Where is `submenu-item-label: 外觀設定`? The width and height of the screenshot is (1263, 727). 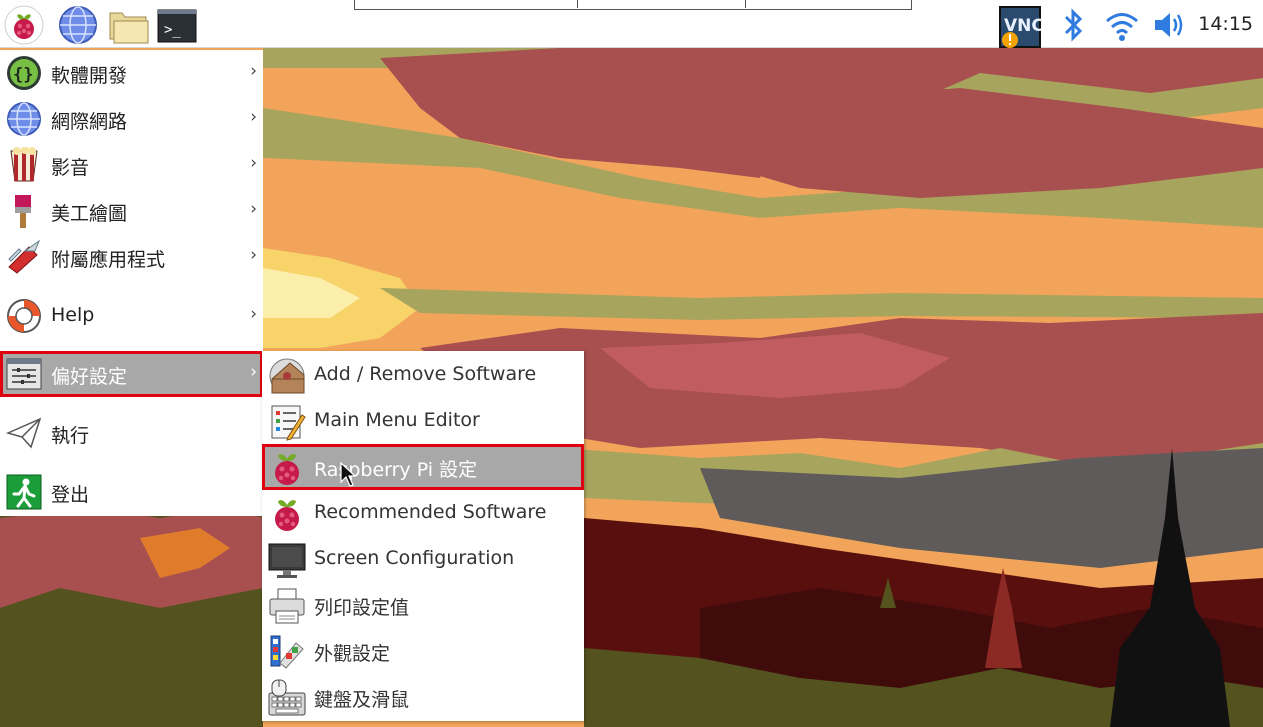
submenu-item-label: 外觀設定 is located at coordinates (352, 654).